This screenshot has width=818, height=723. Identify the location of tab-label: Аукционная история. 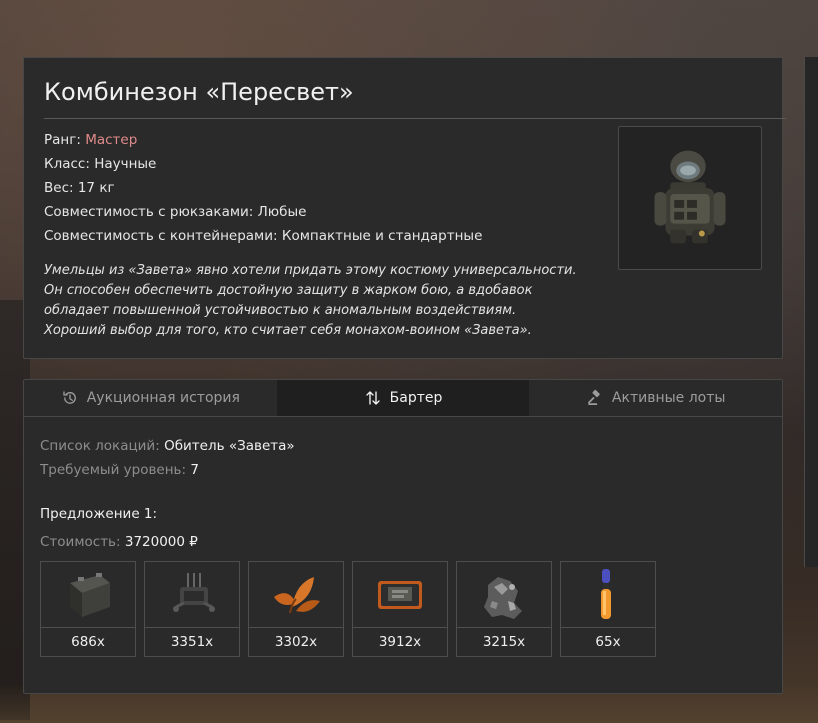
(163, 398).